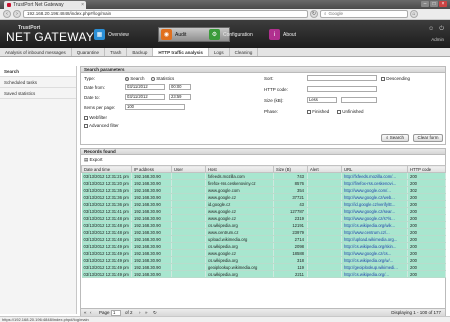 The width and height of the screenshot is (450, 322). I want to click on sort-select, so click(342, 78).